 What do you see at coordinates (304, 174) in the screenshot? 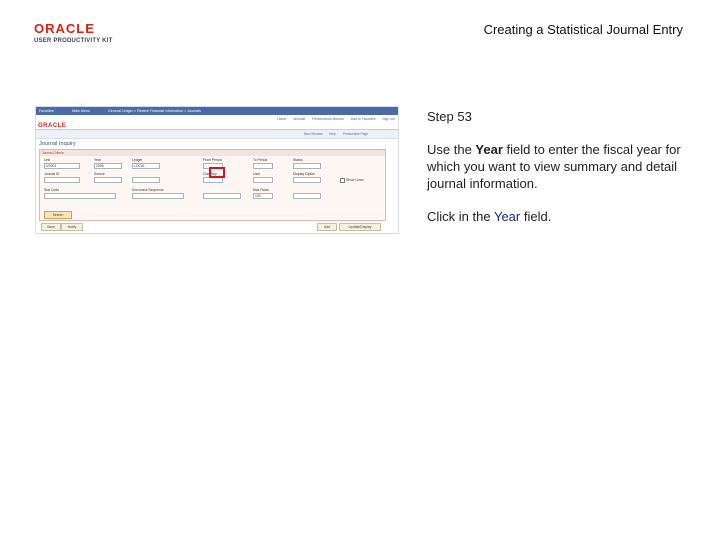
I see `label-display-option: Display Option` at bounding box center [304, 174].